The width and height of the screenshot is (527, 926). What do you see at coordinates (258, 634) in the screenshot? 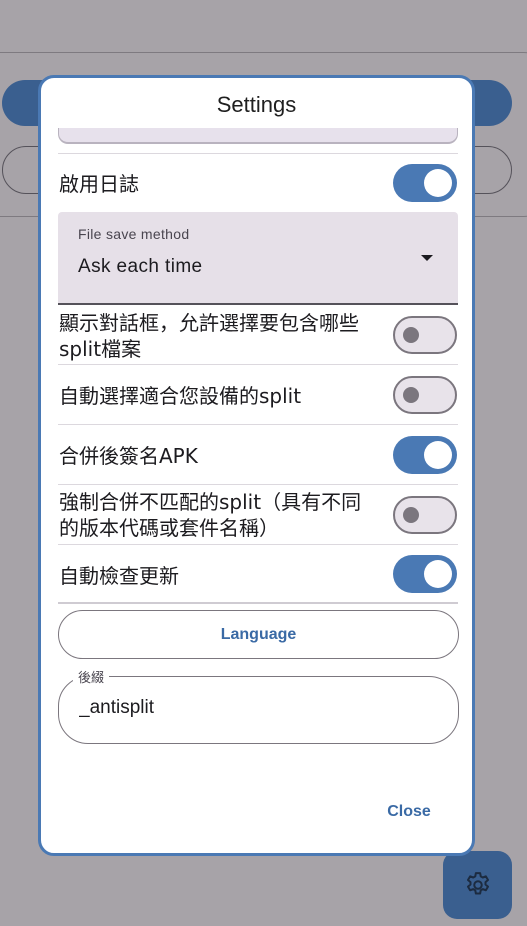
I see `language-button: Language` at bounding box center [258, 634].